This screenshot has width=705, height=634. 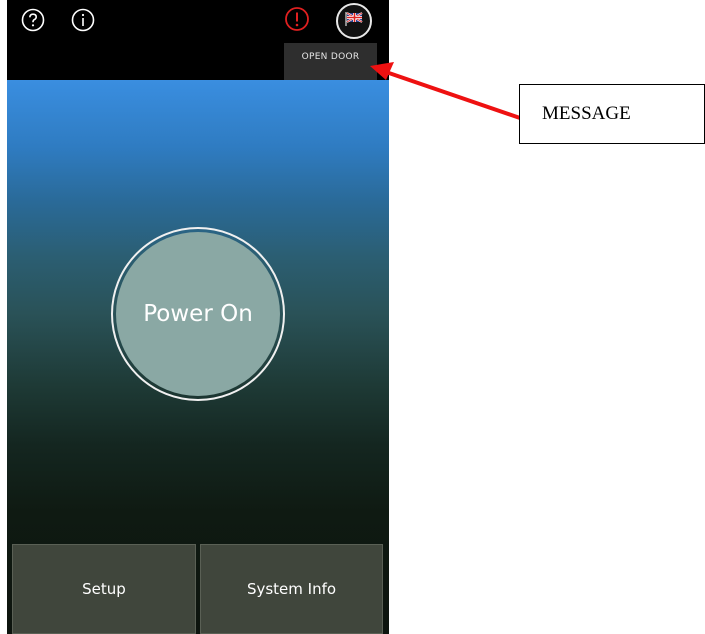 I want to click on power-label: Power On, so click(x=198, y=314).